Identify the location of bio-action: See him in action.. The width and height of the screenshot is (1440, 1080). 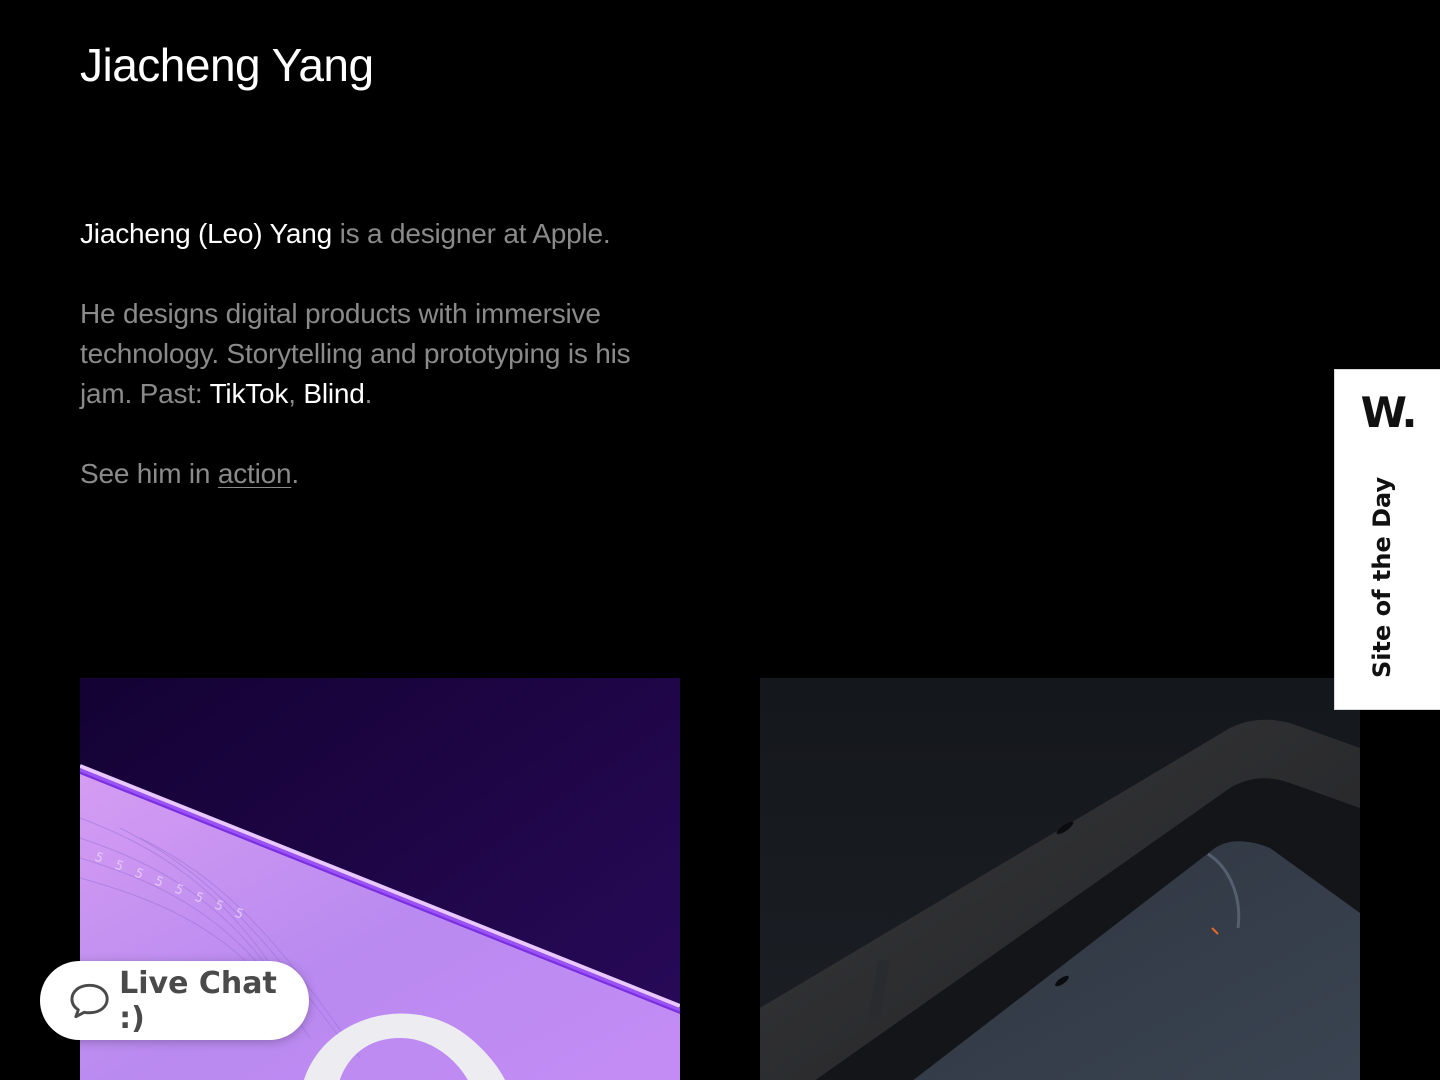
(360, 474).